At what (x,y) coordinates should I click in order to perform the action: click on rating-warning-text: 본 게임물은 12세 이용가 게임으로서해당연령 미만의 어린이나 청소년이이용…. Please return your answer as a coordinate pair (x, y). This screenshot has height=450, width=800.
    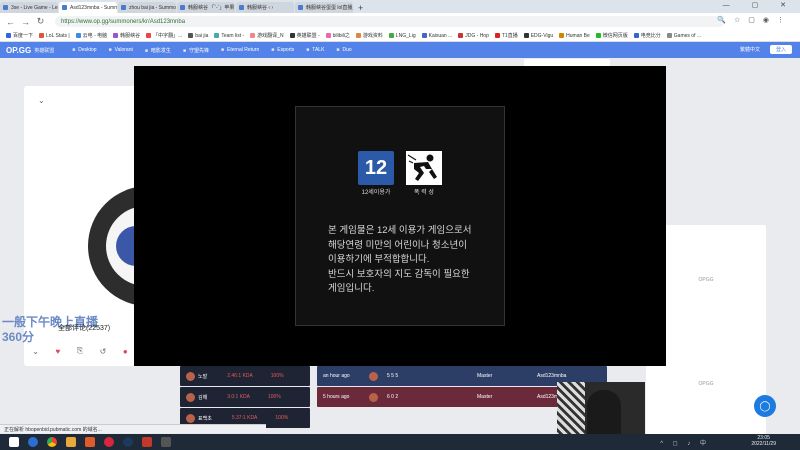
    Looking at the image, I should click on (413, 260).